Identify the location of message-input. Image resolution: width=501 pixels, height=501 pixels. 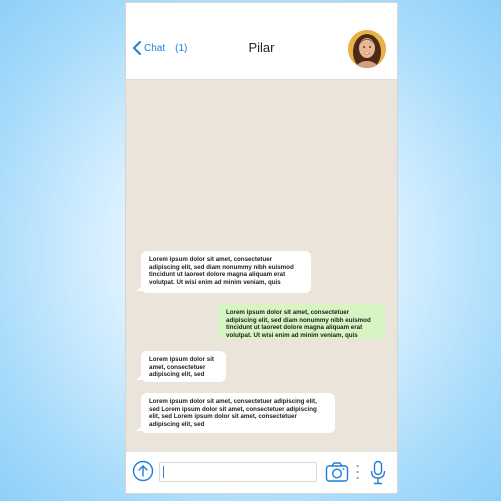
(238, 472).